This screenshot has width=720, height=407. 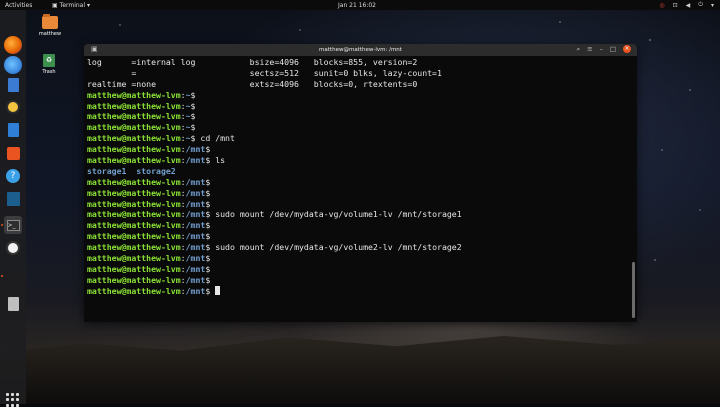 I want to click on writer-icon, so click(x=13, y=130).